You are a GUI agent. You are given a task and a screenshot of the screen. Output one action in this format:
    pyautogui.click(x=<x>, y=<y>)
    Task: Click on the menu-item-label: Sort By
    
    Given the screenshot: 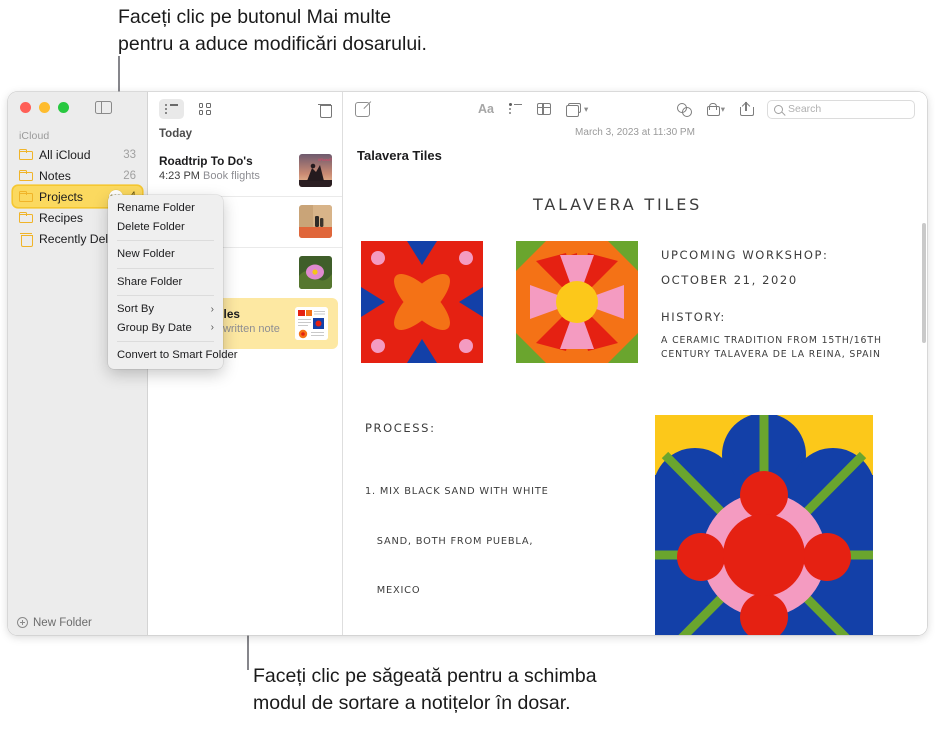 What is the action you would take?
    pyautogui.click(x=136, y=309)
    